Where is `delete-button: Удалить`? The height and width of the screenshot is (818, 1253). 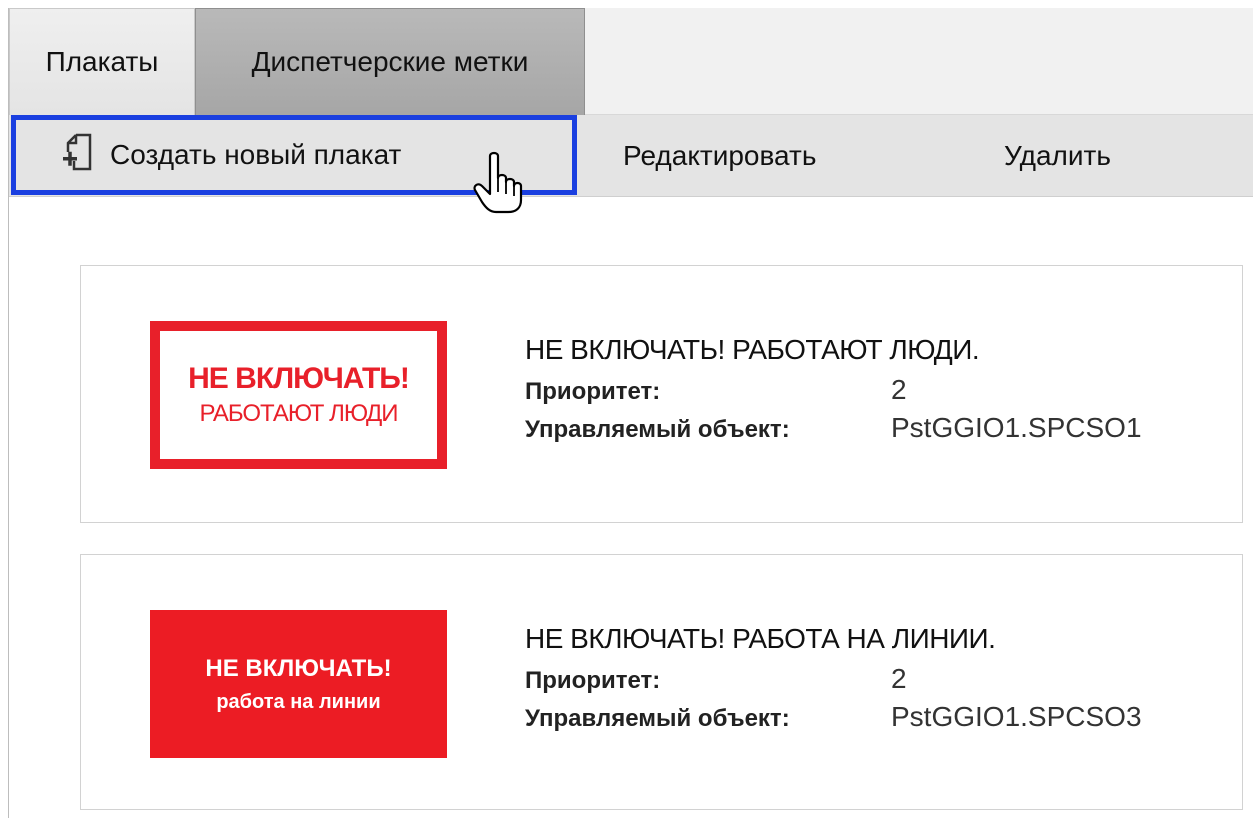
delete-button: Удалить is located at coordinates (1057, 156).